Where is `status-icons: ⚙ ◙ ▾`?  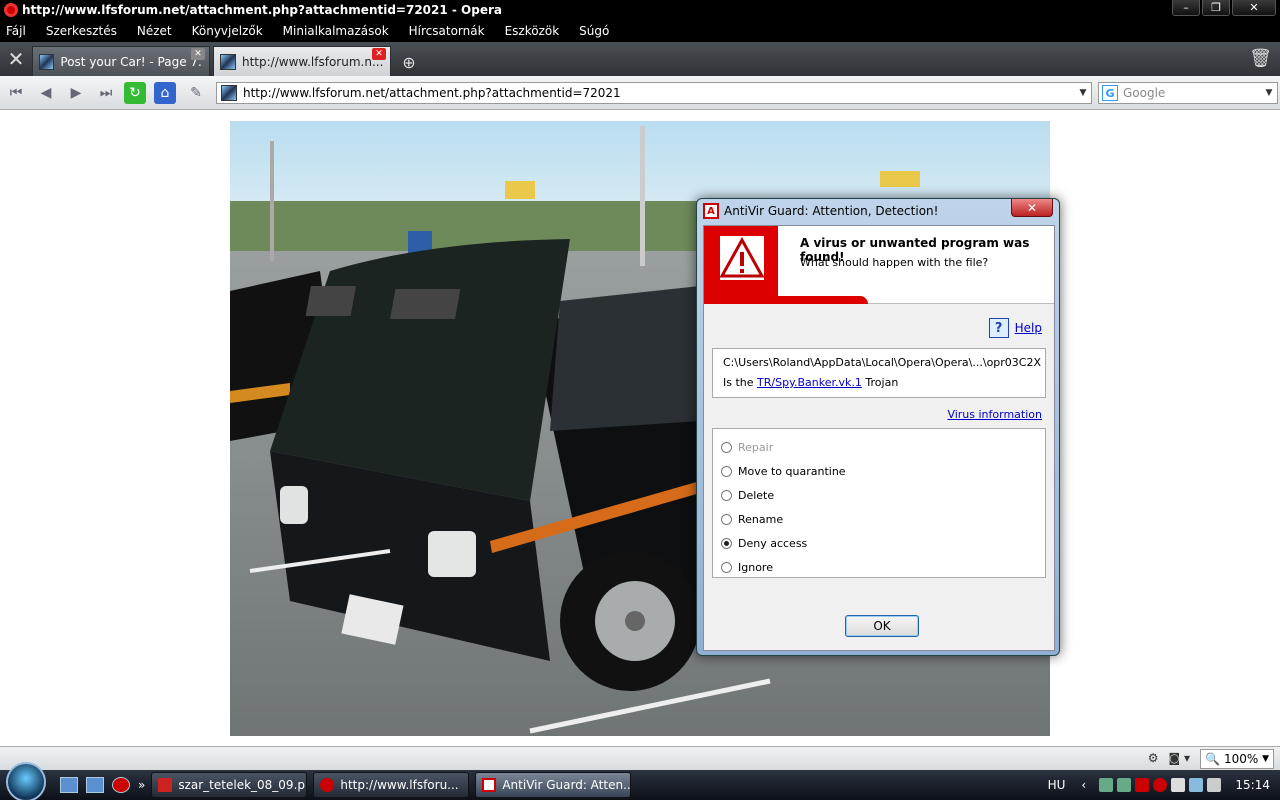 status-icons: ⚙ ◙ ▾ is located at coordinates (1169, 758).